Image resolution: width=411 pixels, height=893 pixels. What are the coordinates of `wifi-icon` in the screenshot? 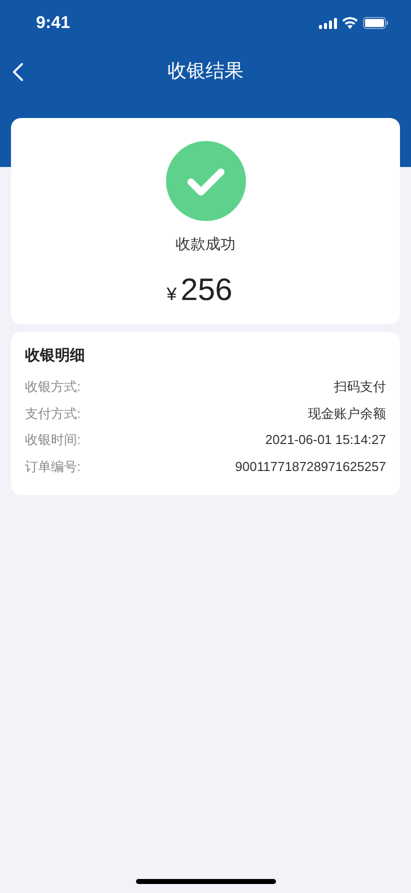 It's located at (350, 23).